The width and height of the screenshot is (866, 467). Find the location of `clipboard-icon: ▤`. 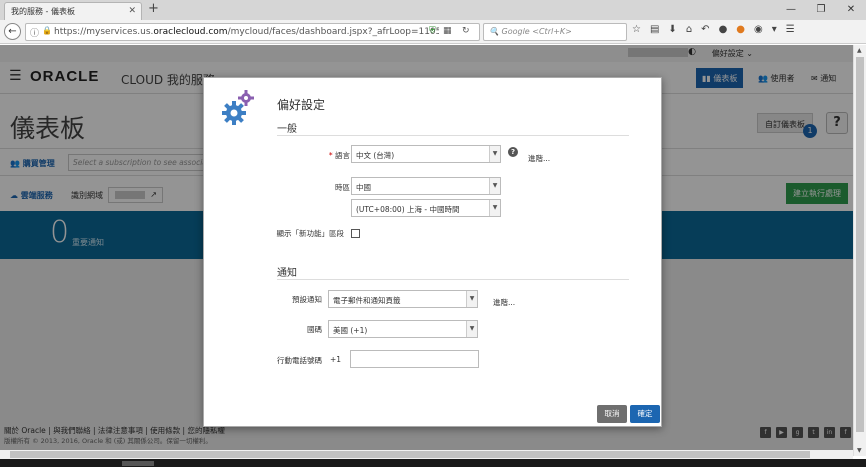

clipboard-icon: ▤ is located at coordinates (654, 29).